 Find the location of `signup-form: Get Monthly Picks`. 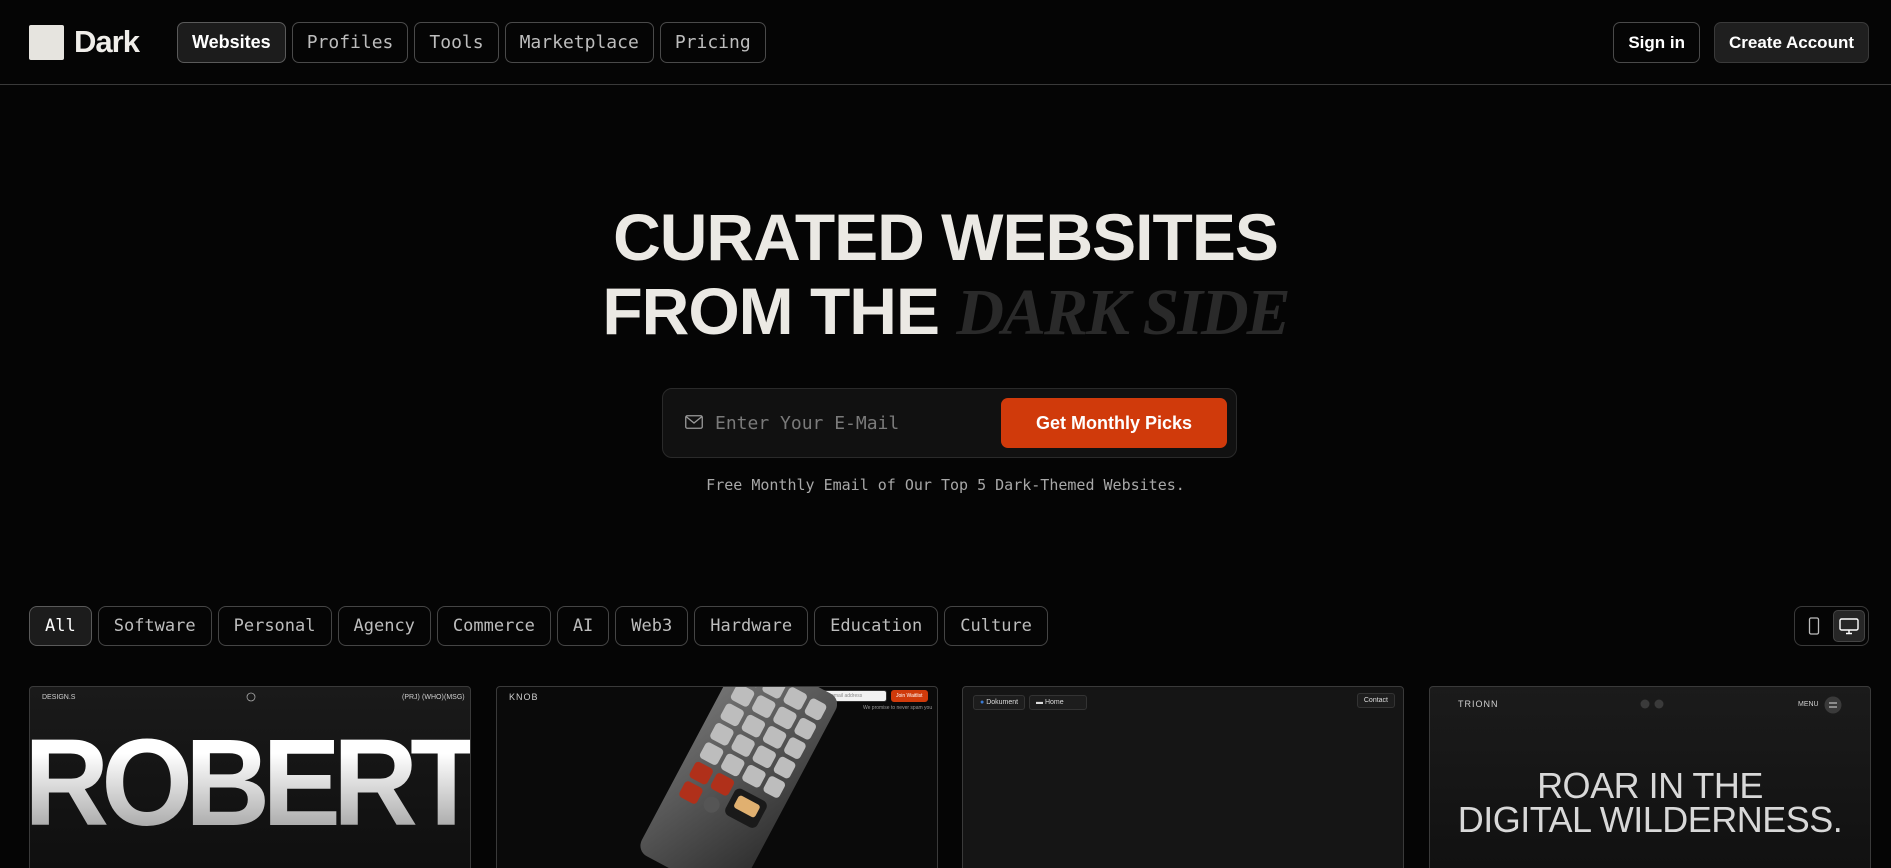

signup-form: Get Monthly Picks is located at coordinates (949, 423).